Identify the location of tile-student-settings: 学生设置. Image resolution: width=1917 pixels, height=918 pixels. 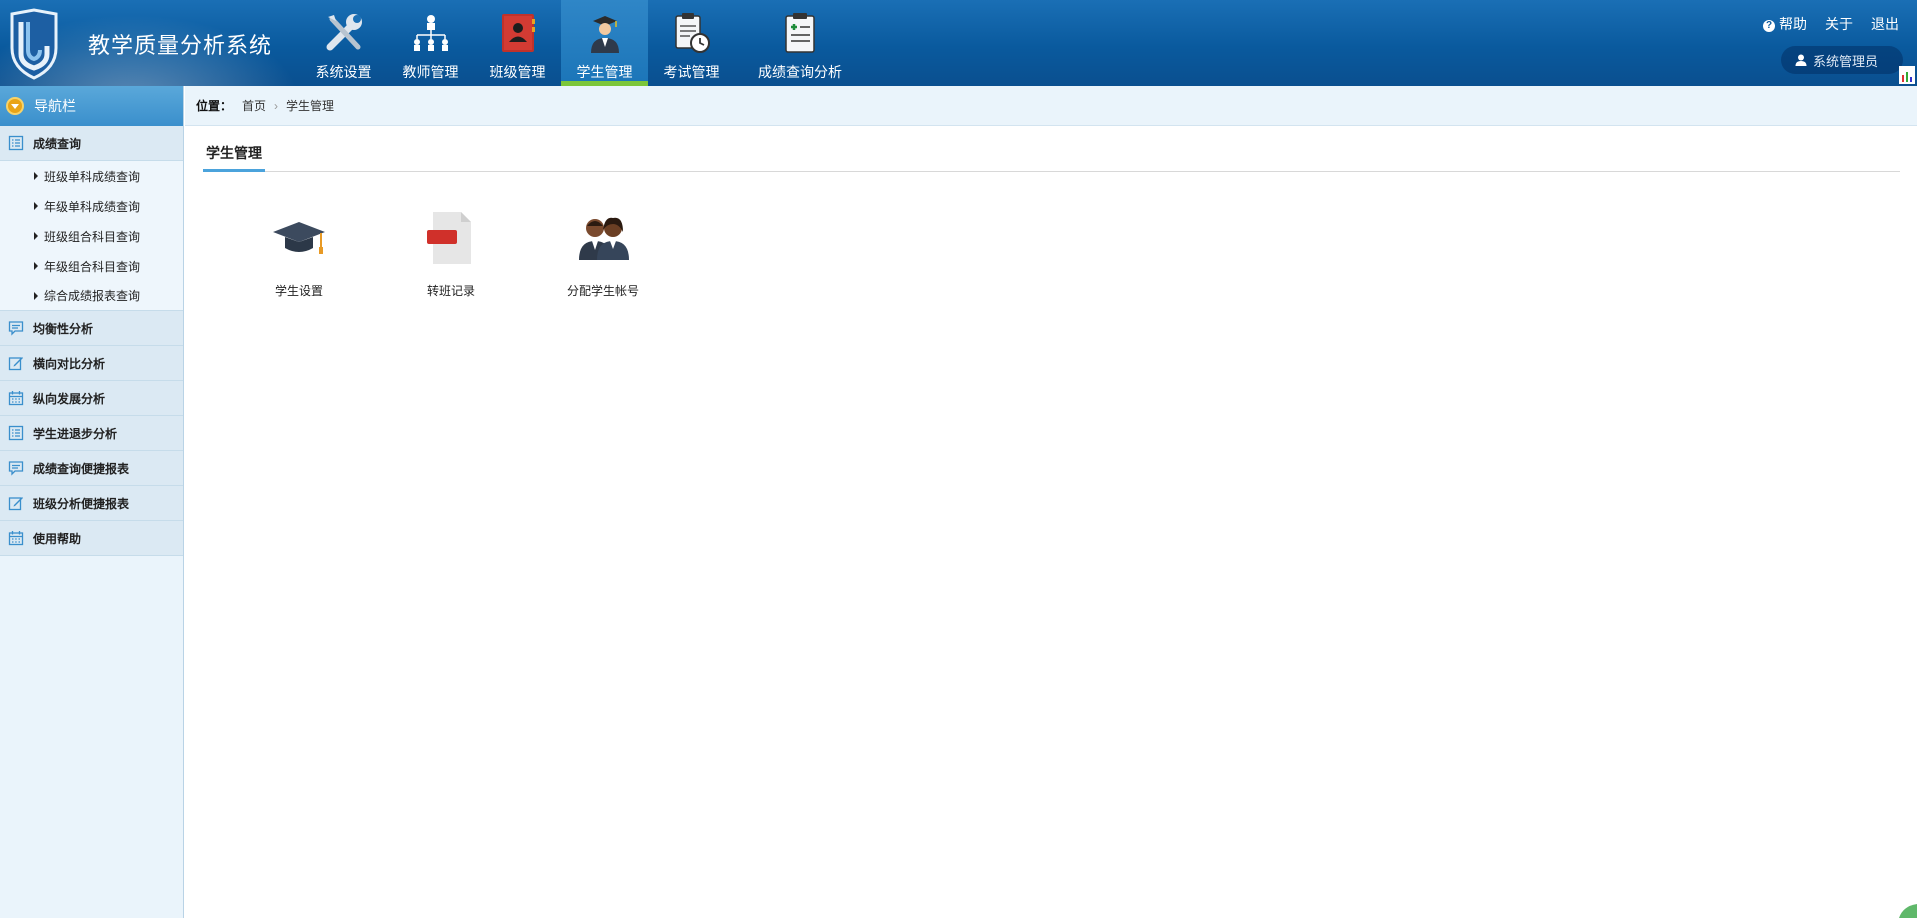
(299, 252).